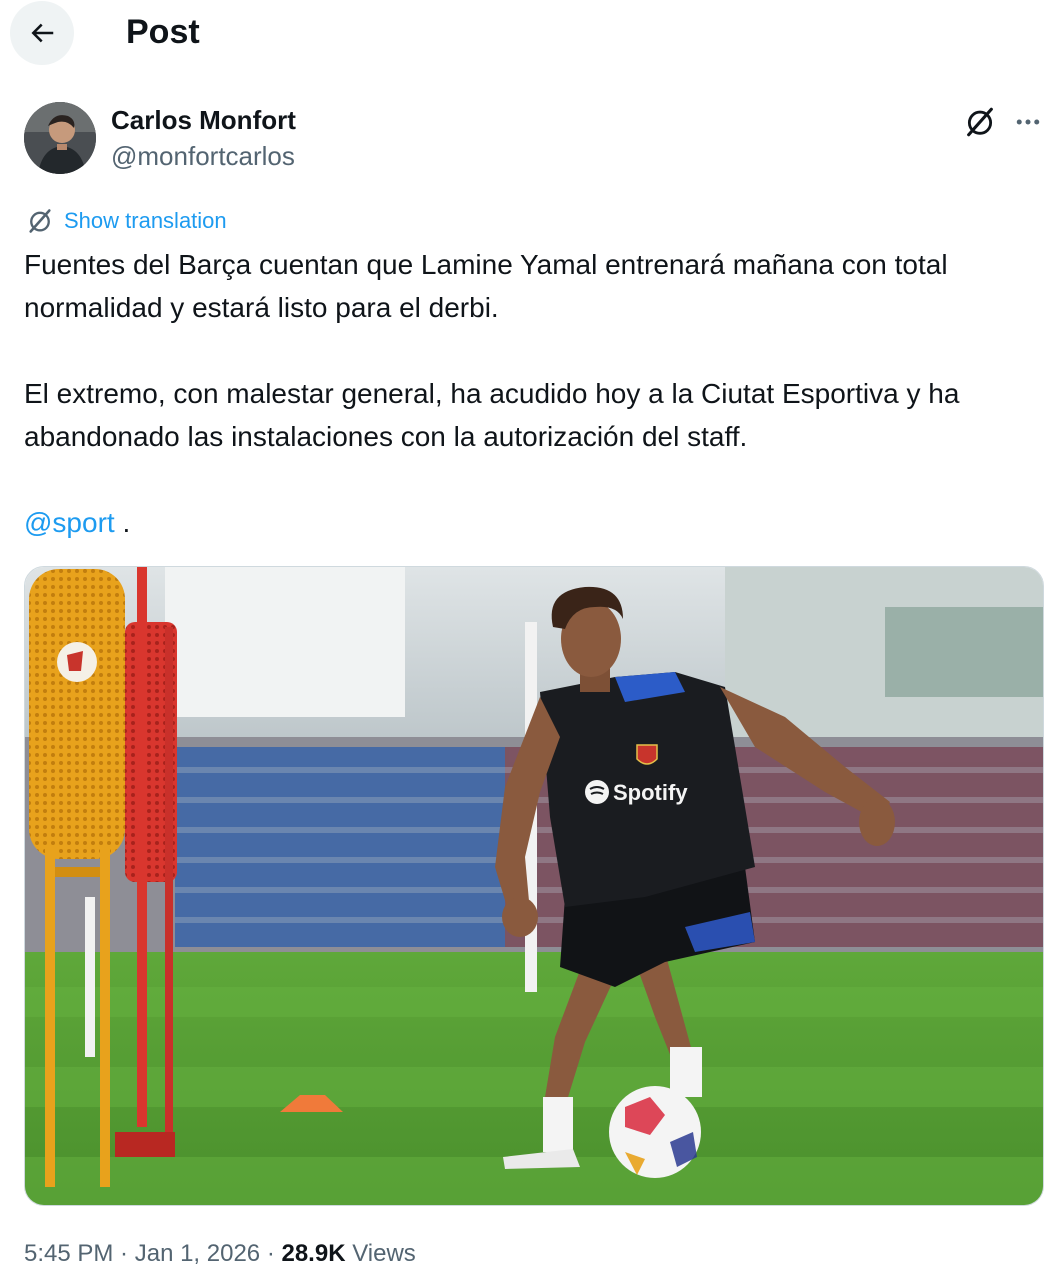  I want to click on back-button, so click(42, 33).